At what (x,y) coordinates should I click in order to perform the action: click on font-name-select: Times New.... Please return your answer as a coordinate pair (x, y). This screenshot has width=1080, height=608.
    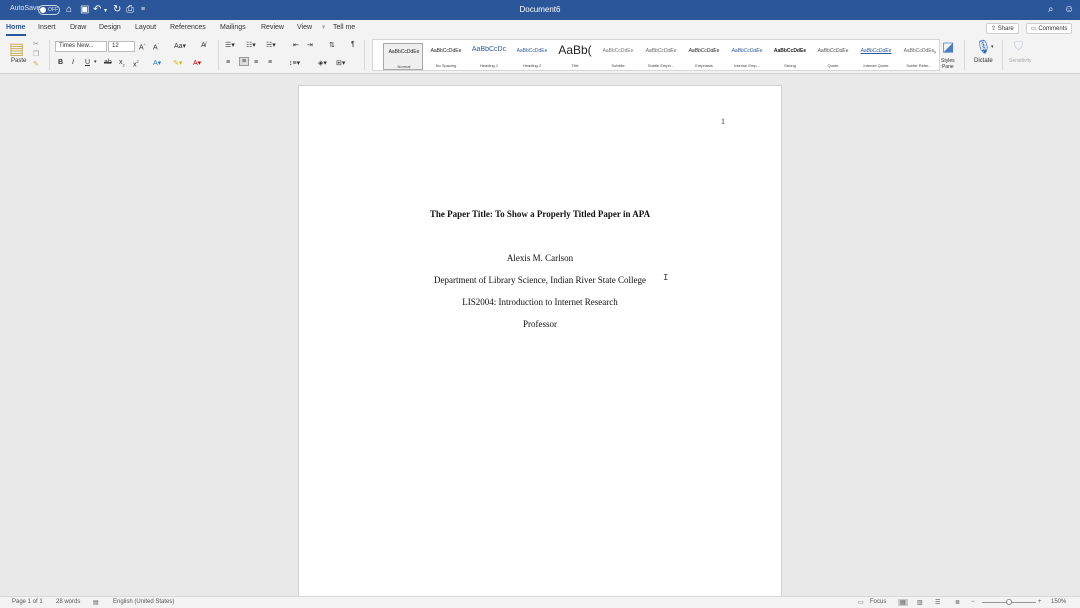
    Looking at the image, I should click on (81, 46).